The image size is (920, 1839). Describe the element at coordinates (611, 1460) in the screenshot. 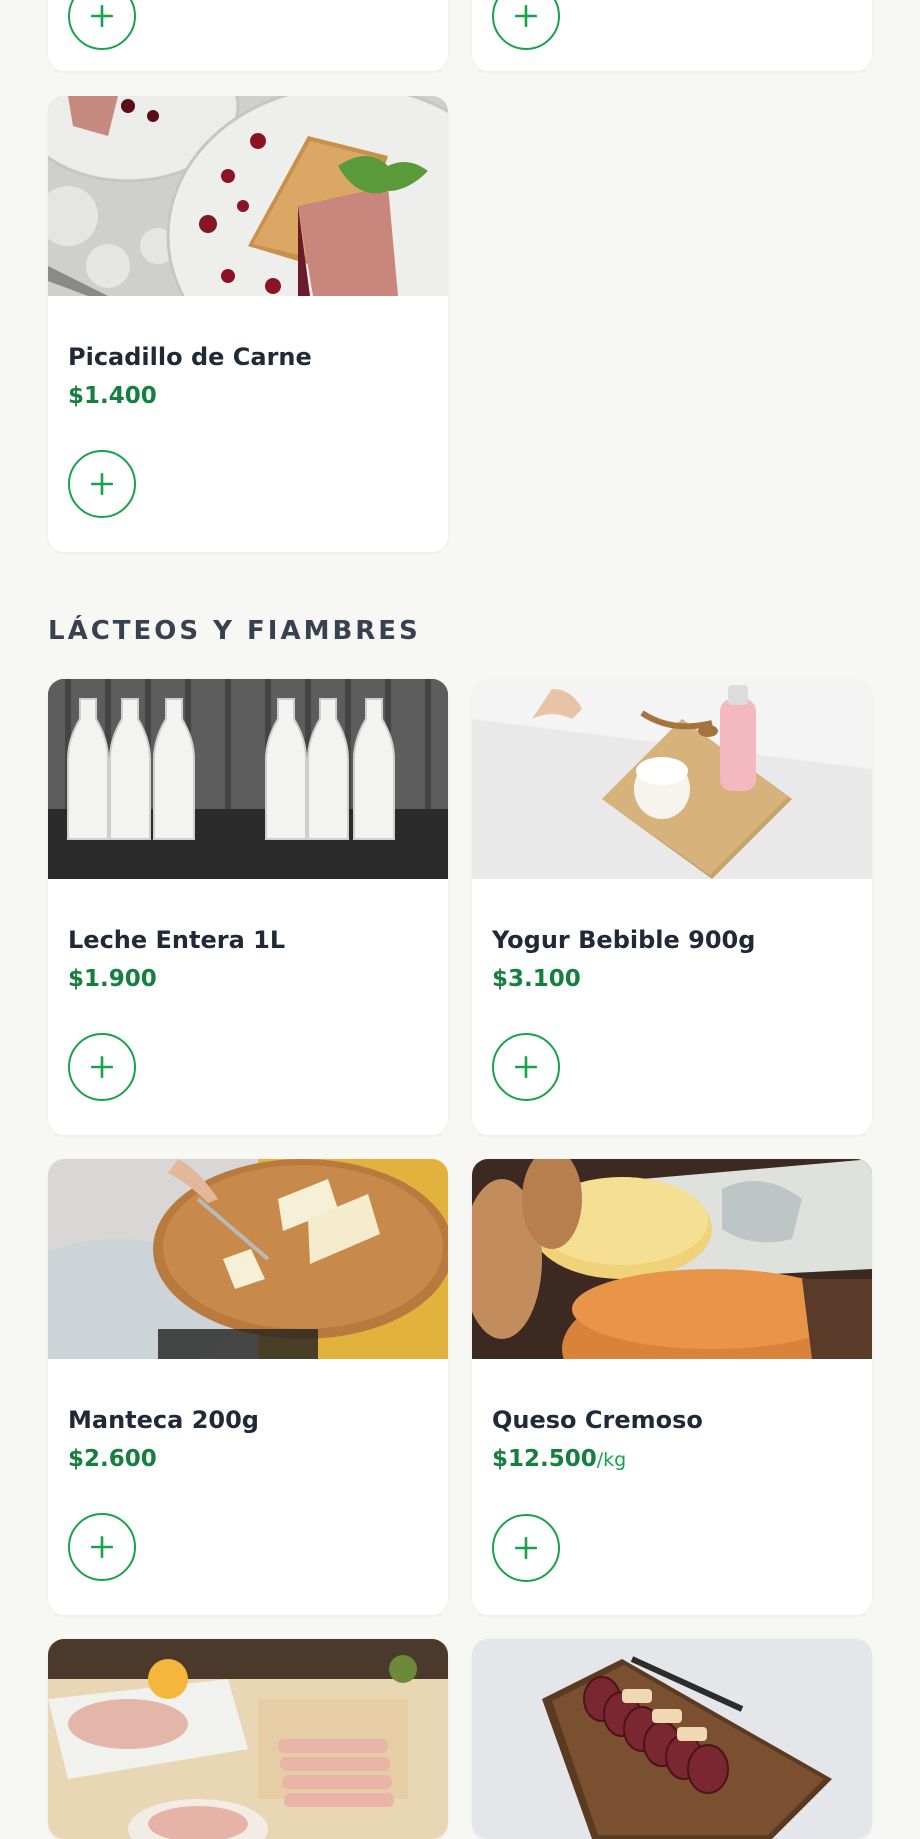

I see `price-unit: /kg` at that location.